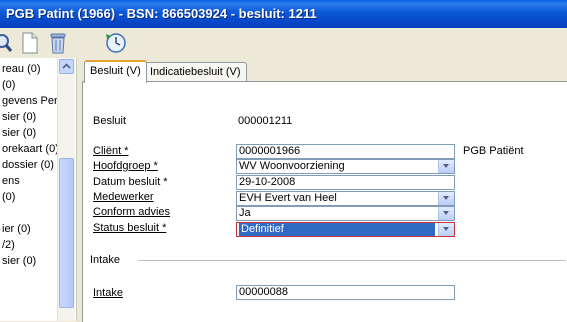 This screenshot has height=322, width=567. Describe the element at coordinates (30, 43) in the screenshot. I see `document-icon` at that location.